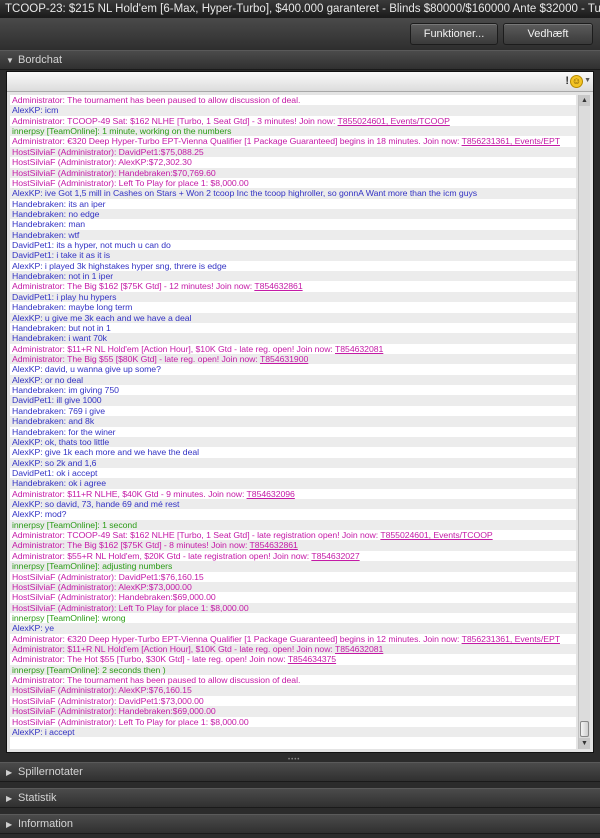 This screenshot has height=838, width=600. I want to click on chat-message-text: Handebraken: and 8k, so click(53, 421).